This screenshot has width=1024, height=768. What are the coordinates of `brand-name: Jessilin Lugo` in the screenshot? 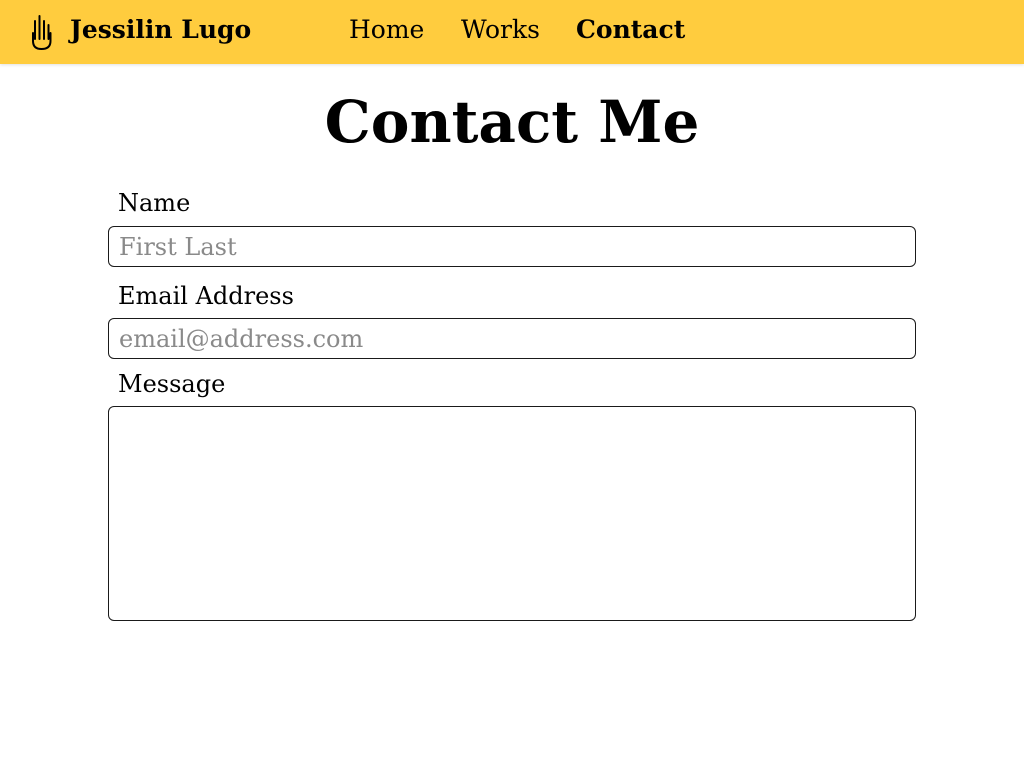 It's located at (160, 30).